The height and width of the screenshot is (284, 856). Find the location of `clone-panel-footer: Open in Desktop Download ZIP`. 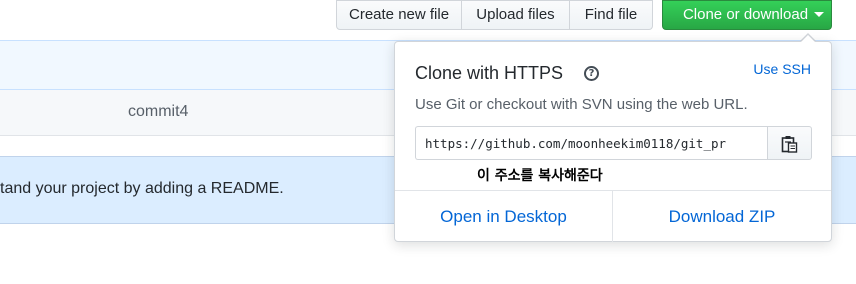

clone-panel-footer: Open in Desktop Download ZIP is located at coordinates (613, 216).